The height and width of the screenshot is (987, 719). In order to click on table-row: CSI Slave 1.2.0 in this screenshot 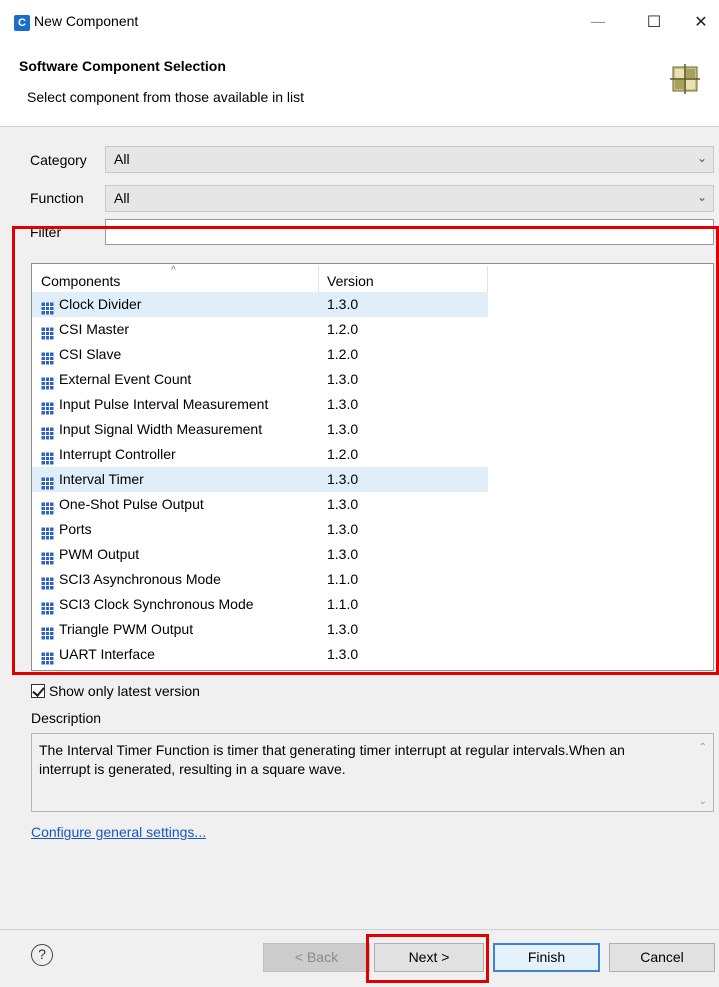, I will do `click(372, 354)`.